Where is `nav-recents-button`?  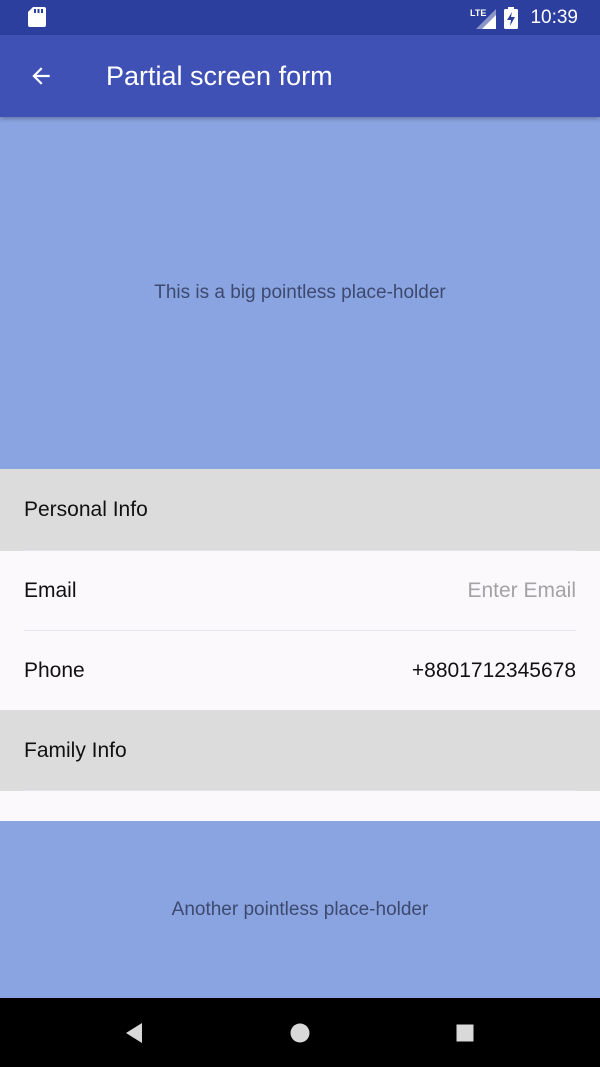
nav-recents-button is located at coordinates (465, 1033).